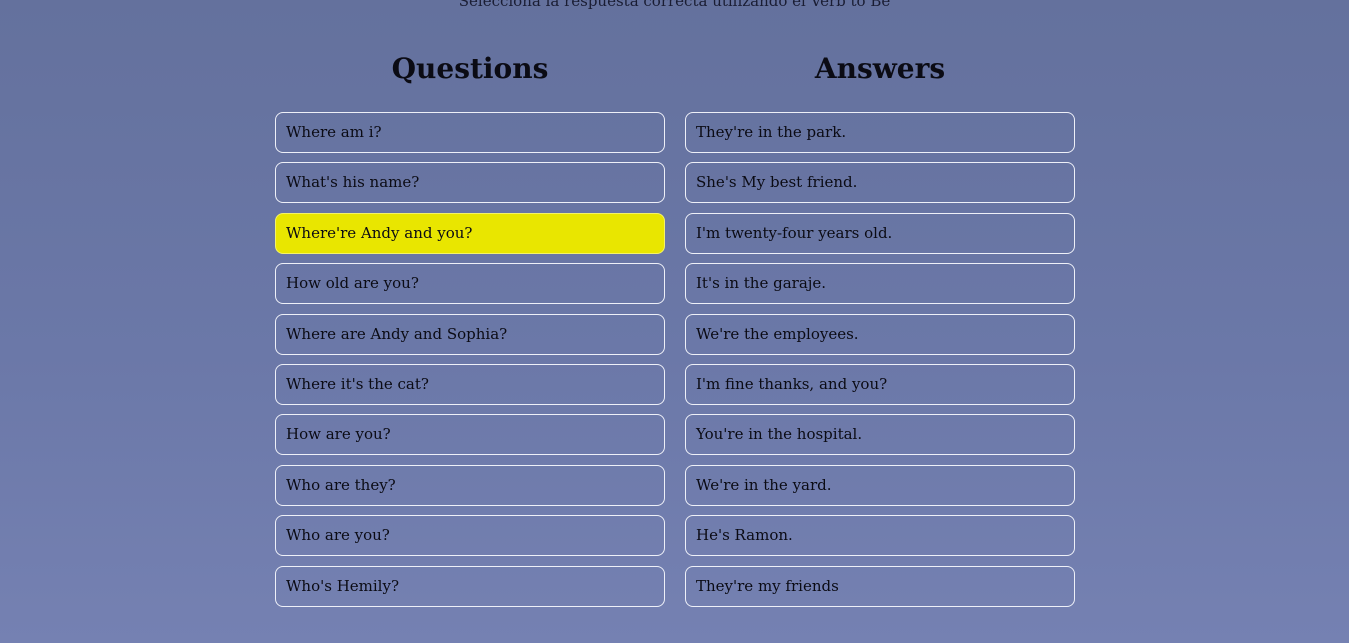 This screenshot has width=1349, height=643. I want to click on question-item-selected: Where're Andy and you?, so click(470, 233).